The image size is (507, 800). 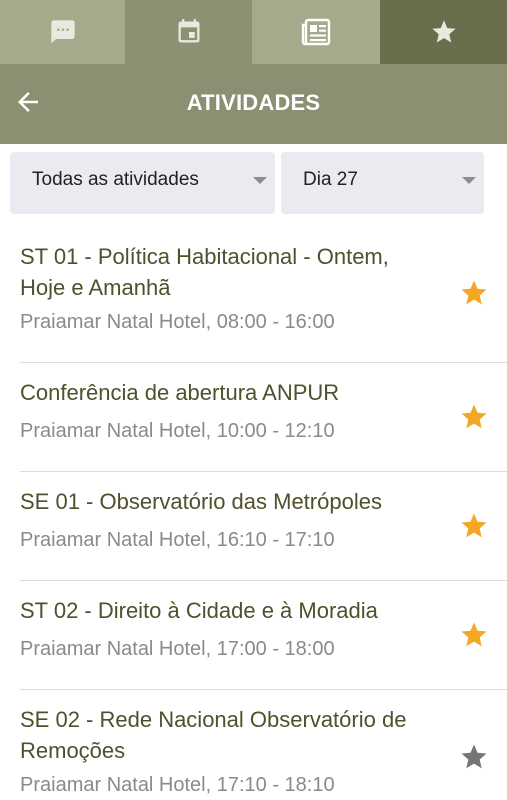 I want to click on tab-calendar, so click(x=188, y=32).